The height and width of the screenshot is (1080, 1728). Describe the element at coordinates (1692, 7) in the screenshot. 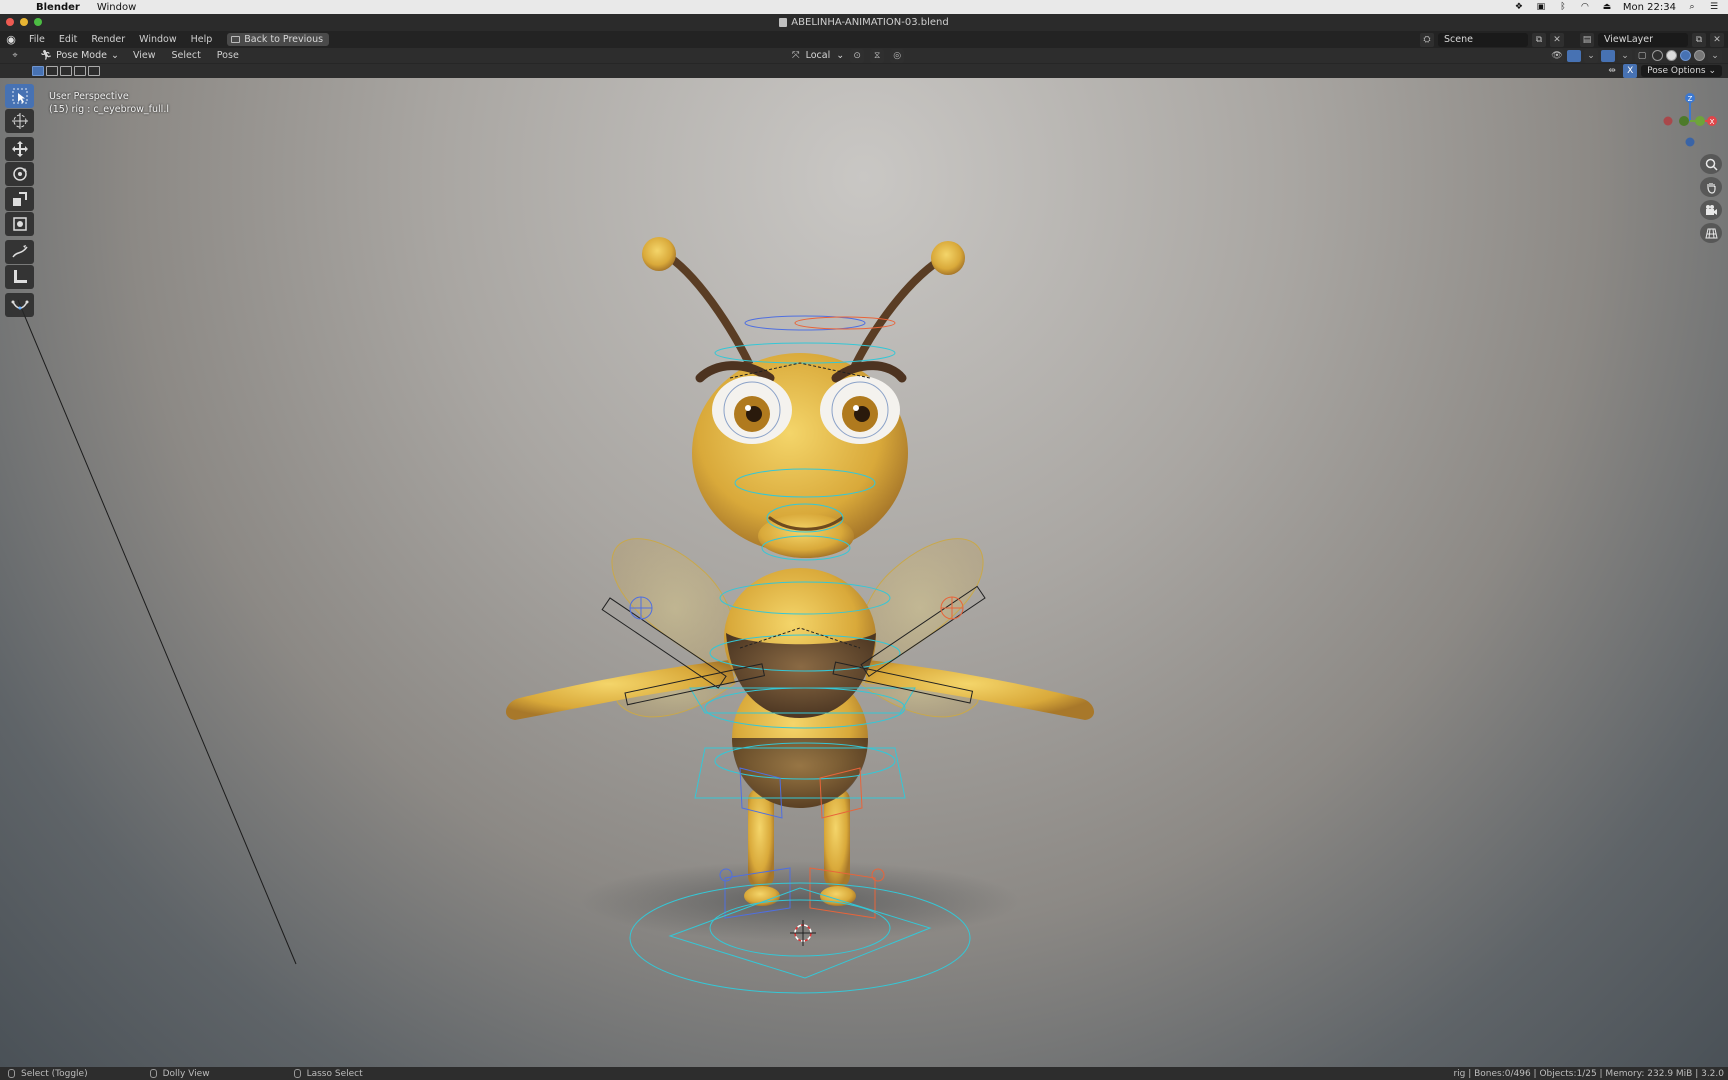

I see `spotlight-search-icon: ⌕` at that location.